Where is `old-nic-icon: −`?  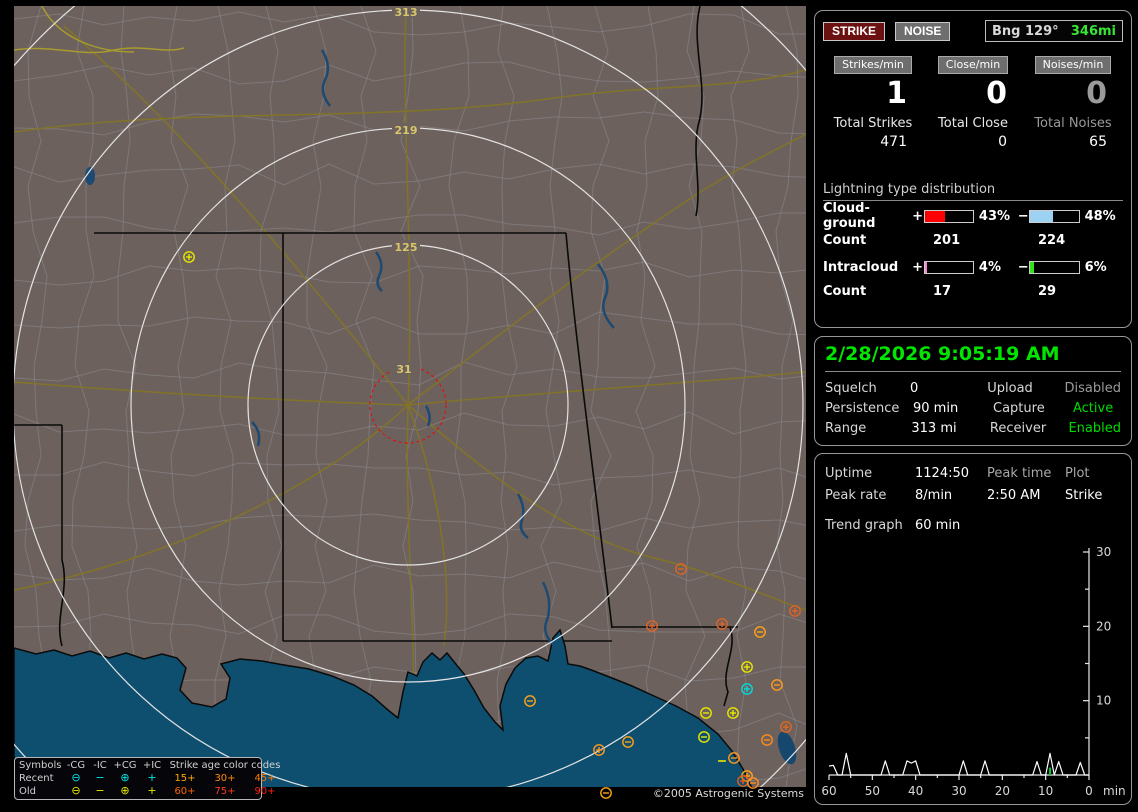 old-nic-icon: − is located at coordinates (100, 790).